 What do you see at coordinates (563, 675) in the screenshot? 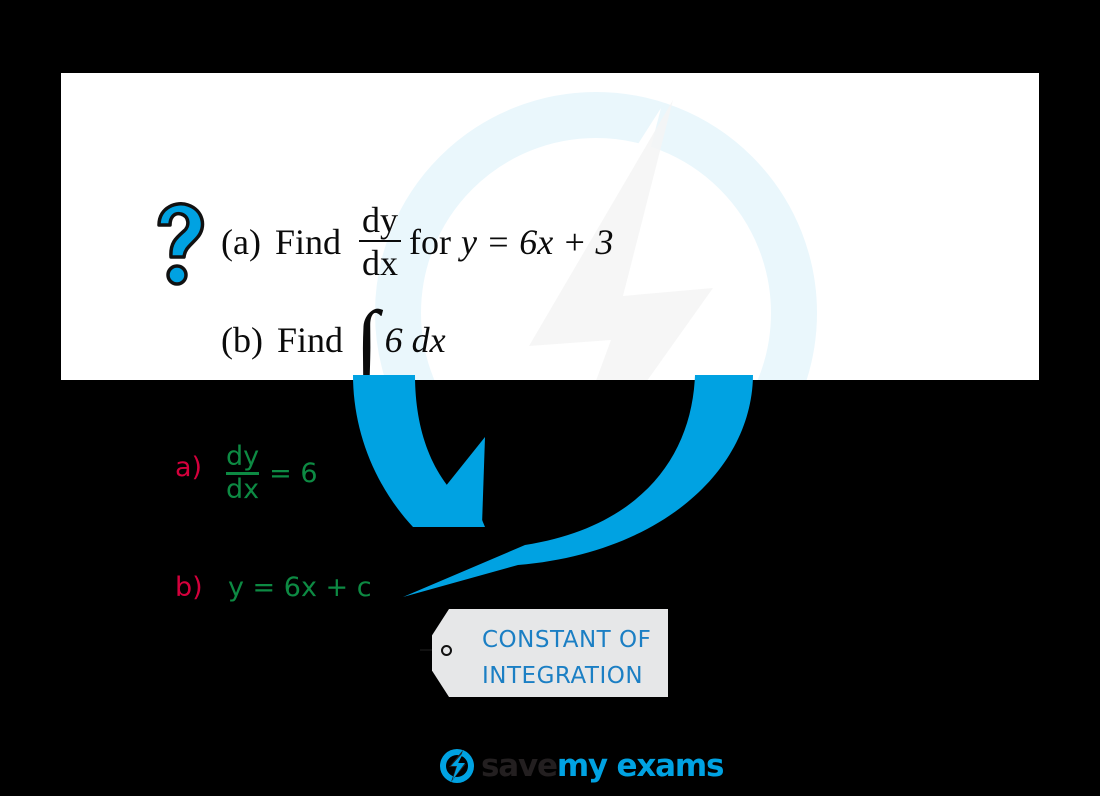
I see `tag-line-2: INTEGRATION` at bounding box center [563, 675].